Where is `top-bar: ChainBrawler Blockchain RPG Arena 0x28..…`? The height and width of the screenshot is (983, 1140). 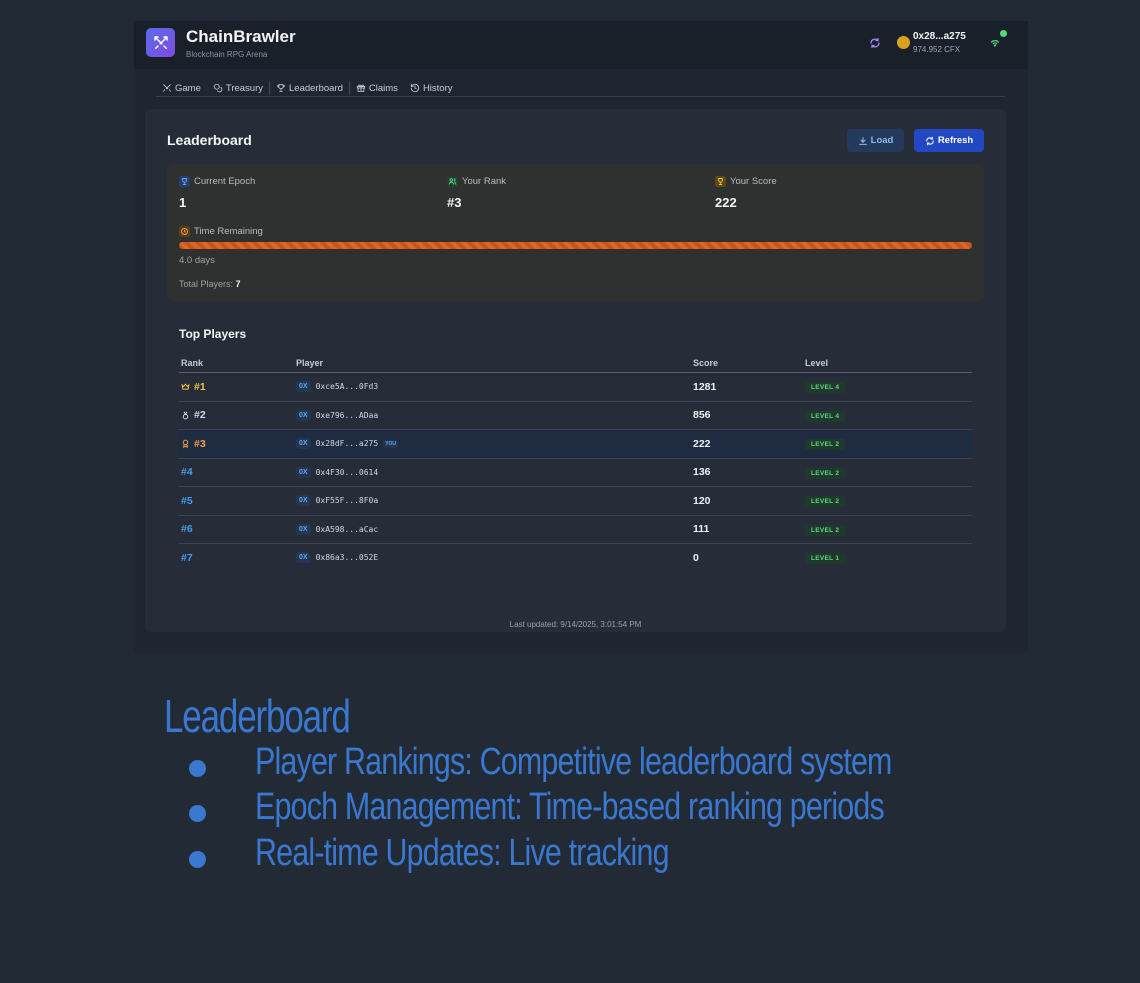
top-bar: ChainBrawler Blockchain RPG Arena 0x28..… is located at coordinates (581, 45).